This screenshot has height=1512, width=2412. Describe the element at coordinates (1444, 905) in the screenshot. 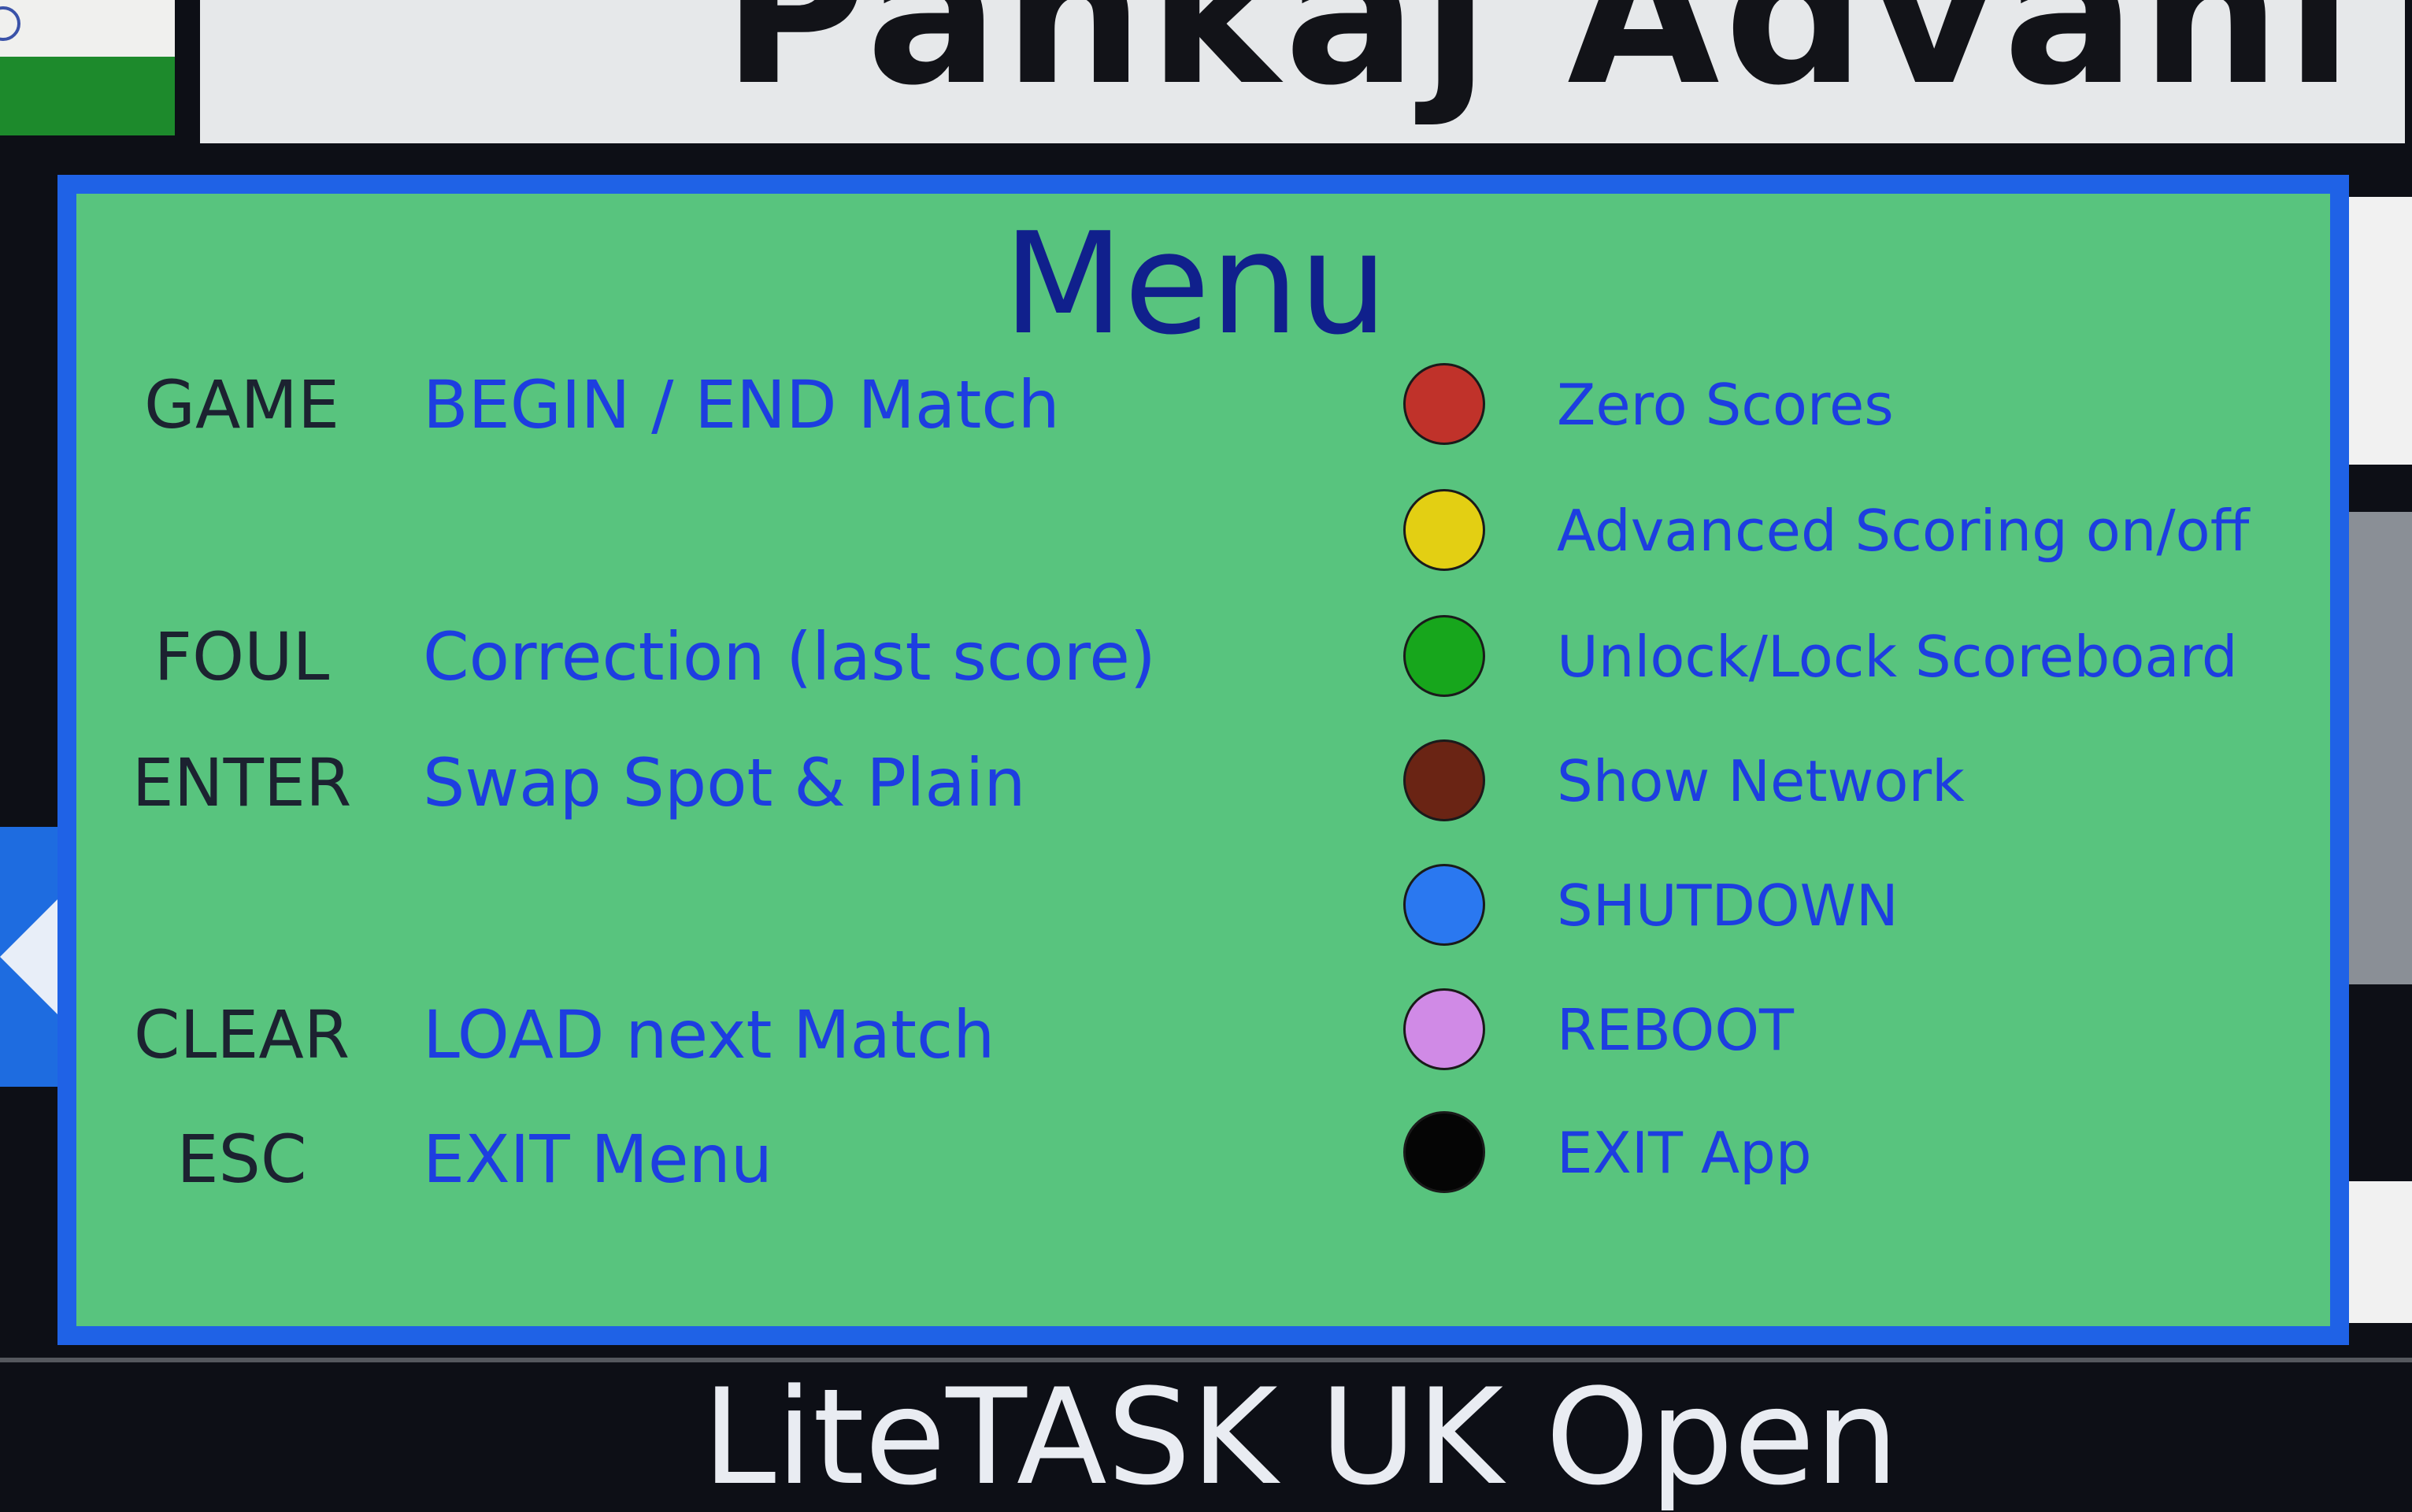

I see `blue-button-icon` at that location.